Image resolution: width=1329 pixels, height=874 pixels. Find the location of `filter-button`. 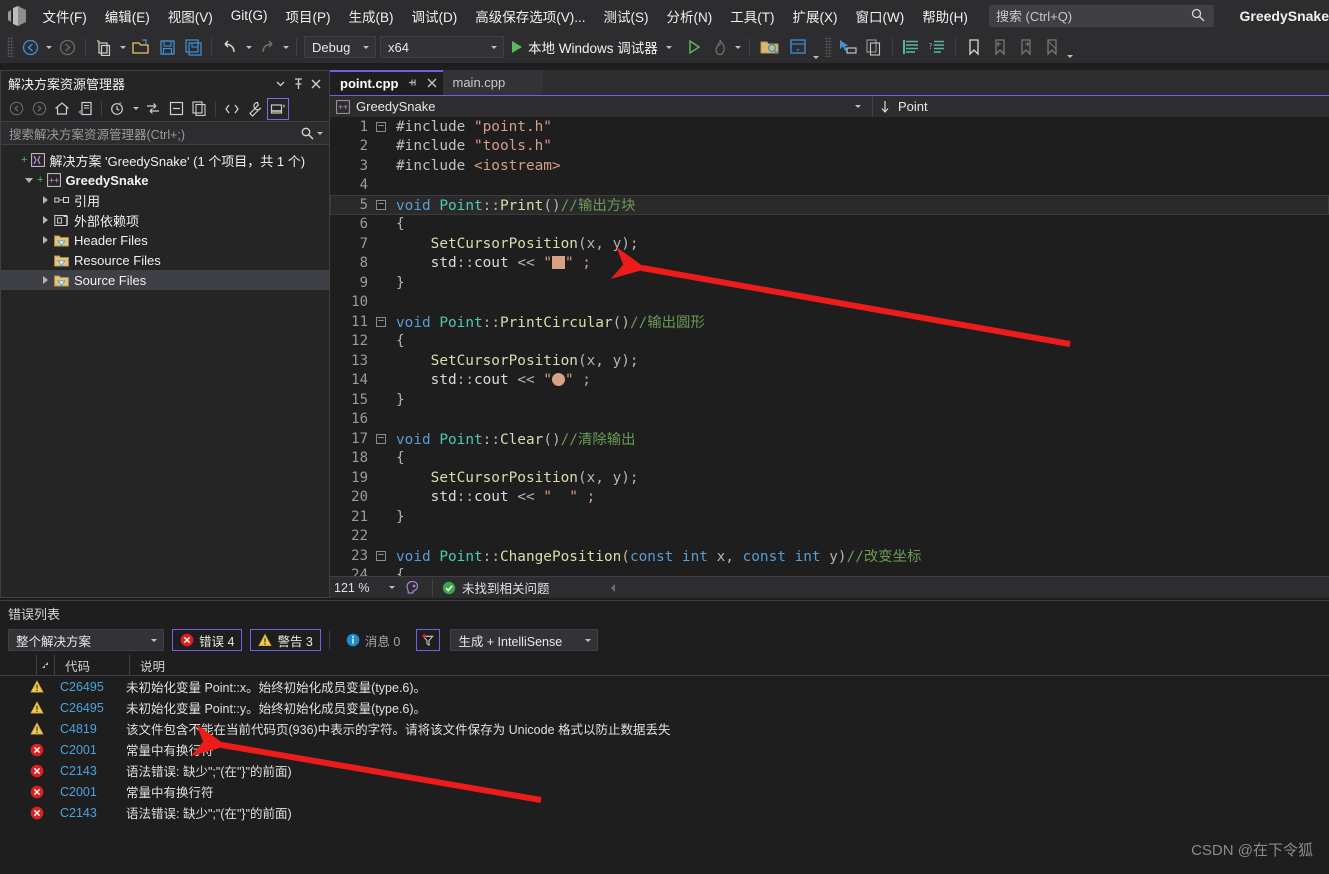

filter-button is located at coordinates (428, 640).